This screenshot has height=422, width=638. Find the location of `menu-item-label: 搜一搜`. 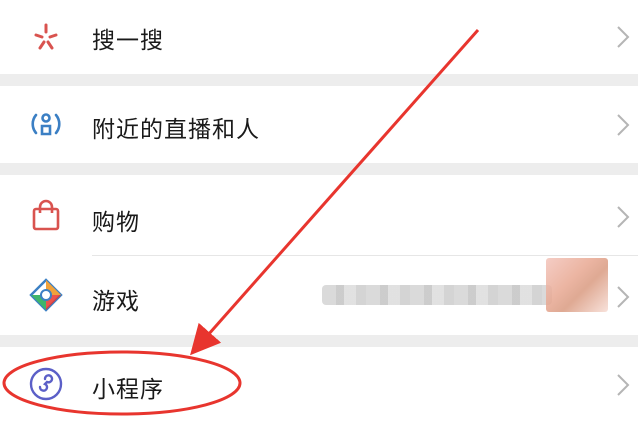

menu-item-label: 搜一搜 is located at coordinates (128, 41).